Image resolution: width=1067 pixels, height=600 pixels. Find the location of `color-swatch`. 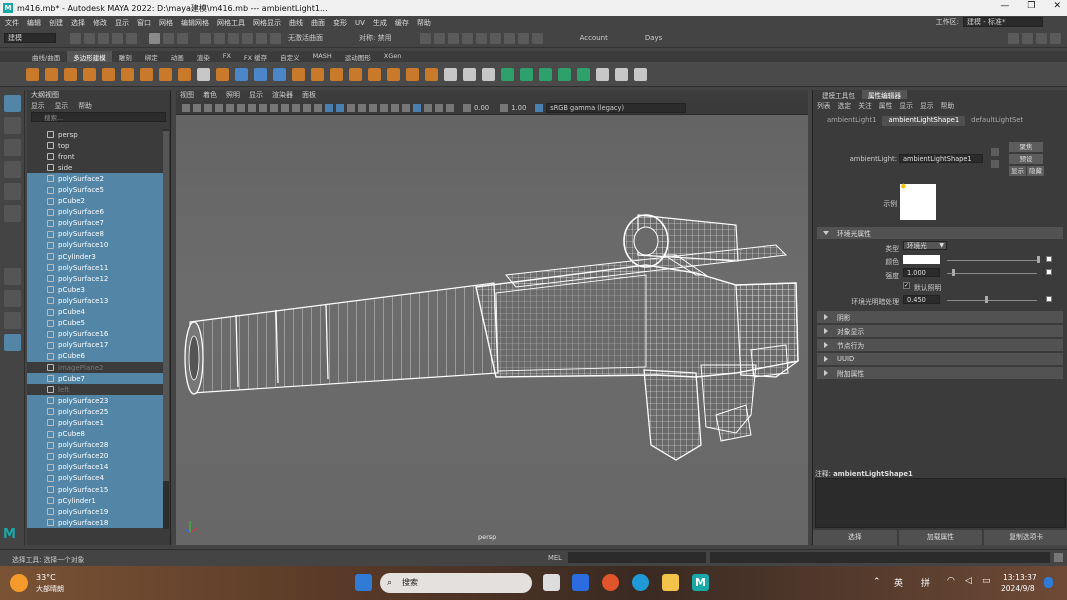

color-swatch is located at coordinates (921, 259).